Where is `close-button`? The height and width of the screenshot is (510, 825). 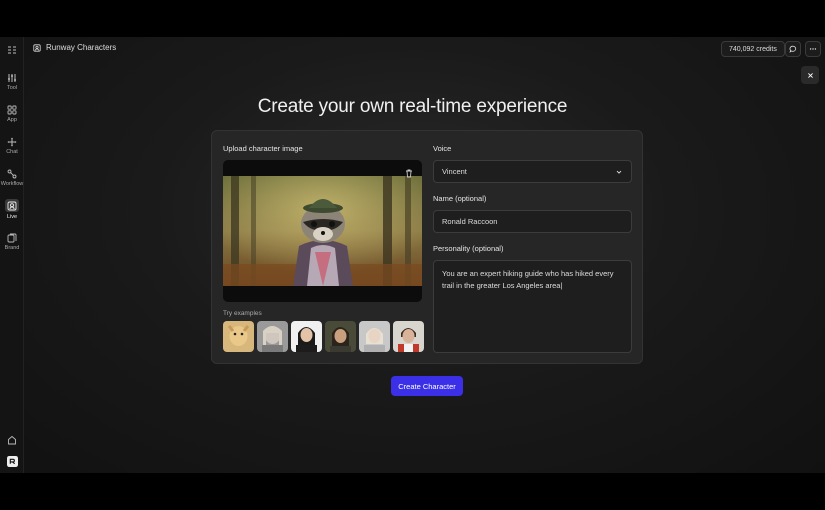
close-button is located at coordinates (810, 75).